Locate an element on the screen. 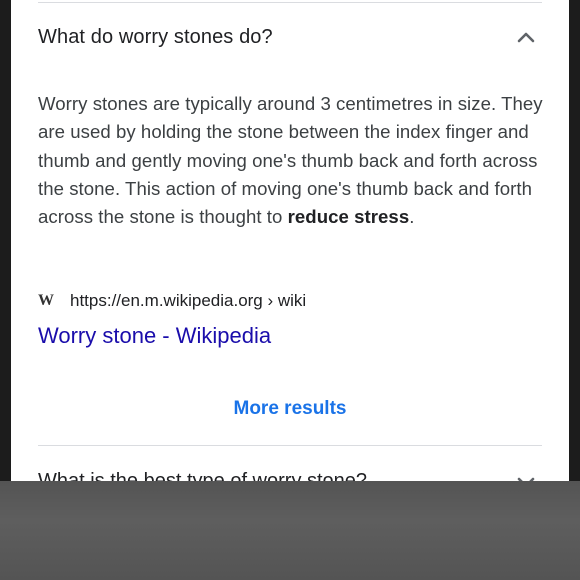  answer-end: . is located at coordinates (412, 217).